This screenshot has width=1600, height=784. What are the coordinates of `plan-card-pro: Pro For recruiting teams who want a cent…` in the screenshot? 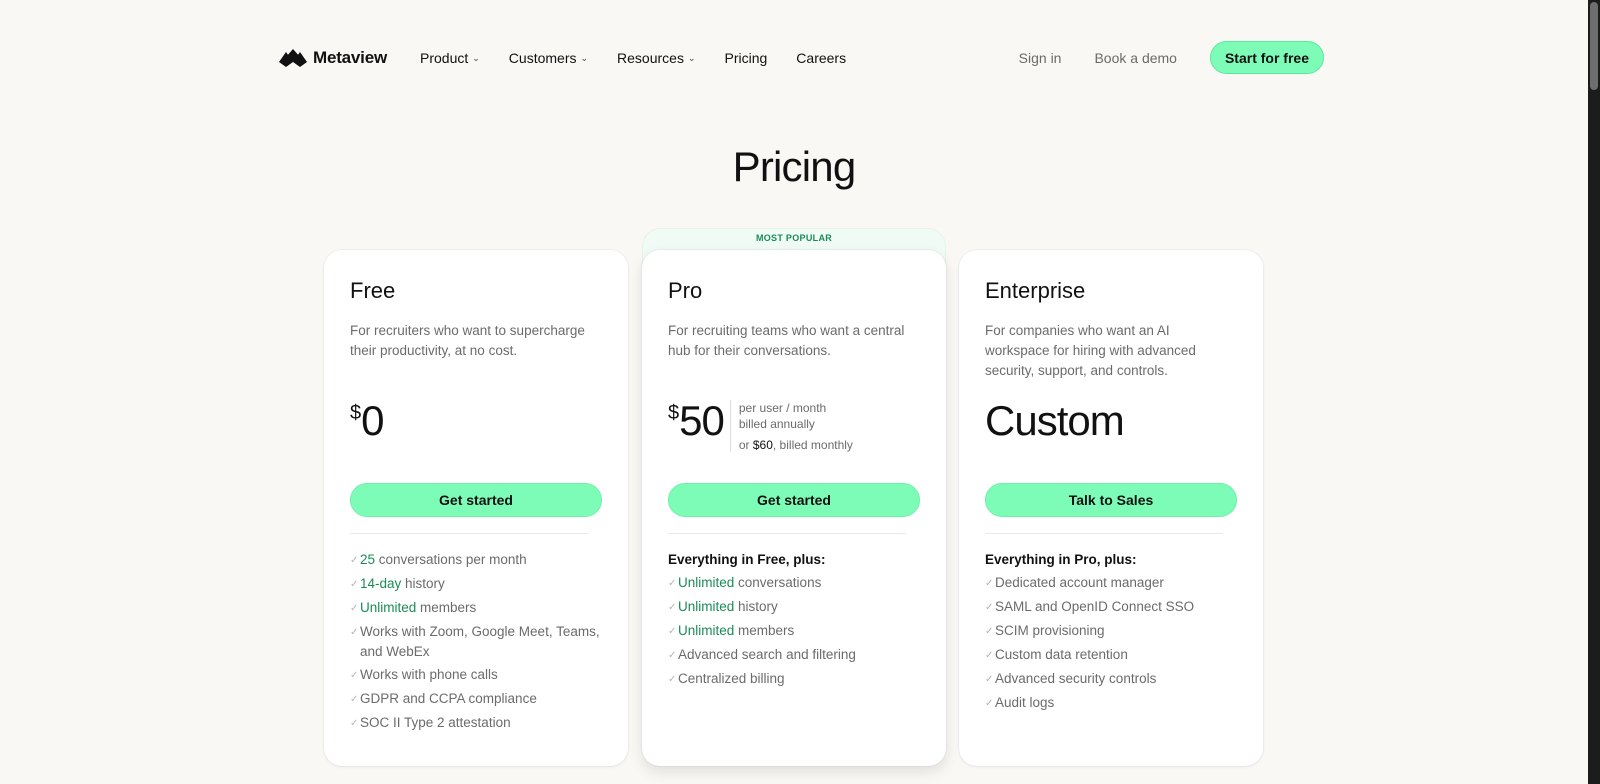 It's located at (794, 508).